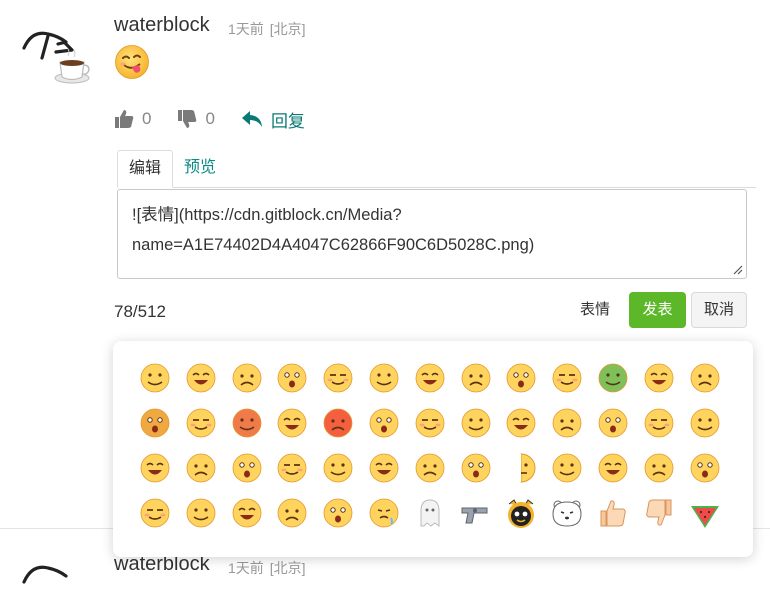 Image resolution: width=770 pixels, height=601 pixels. Describe the element at coordinates (567, 378) in the screenshot. I see `vomit-emoji-icon` at that location.